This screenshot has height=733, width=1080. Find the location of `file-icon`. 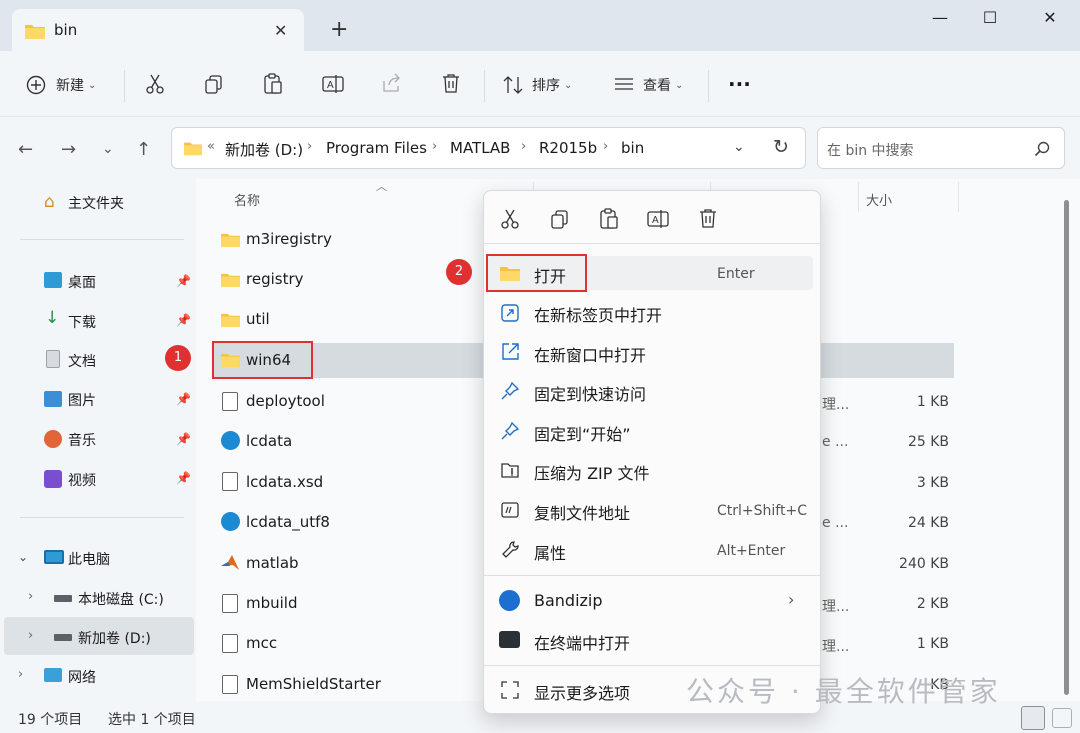

file-icon is located at coordinates (230, 643).